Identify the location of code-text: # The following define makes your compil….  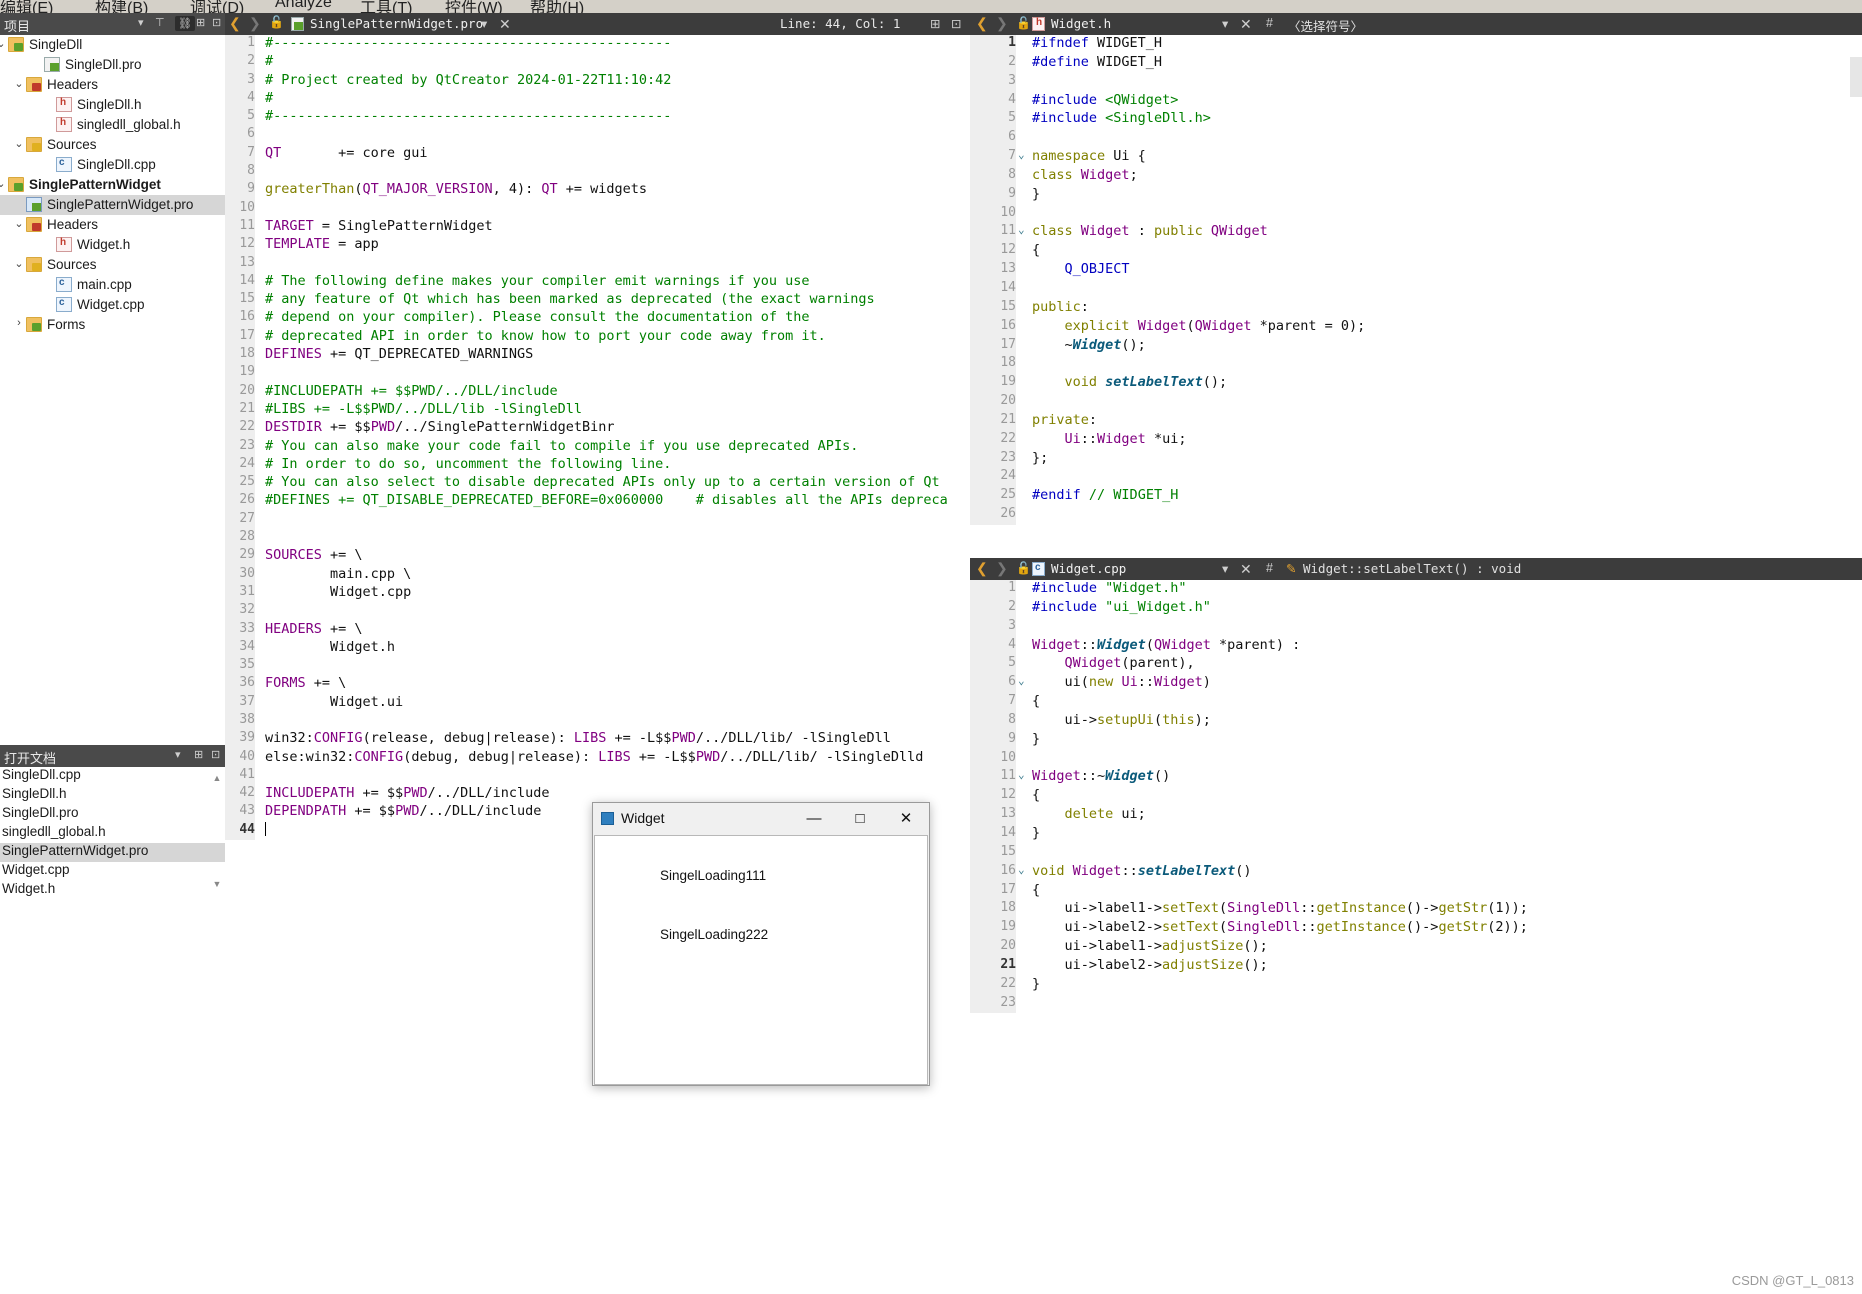
(537, 280).